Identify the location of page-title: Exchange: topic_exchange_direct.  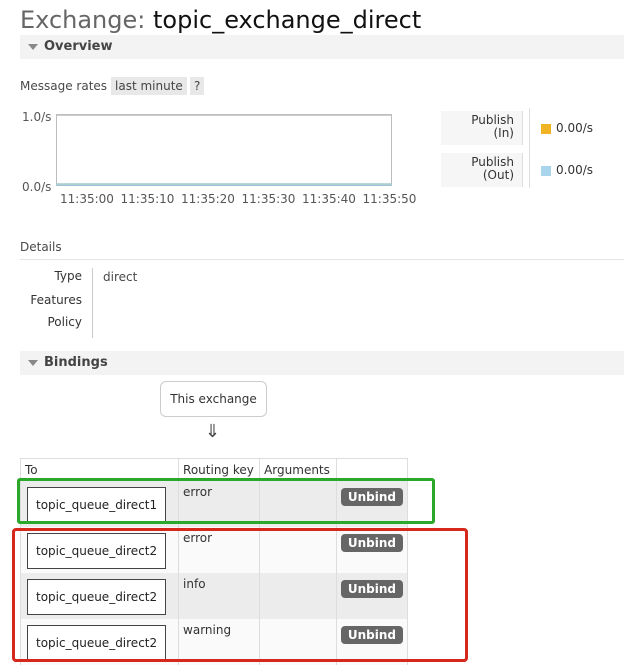
(220, 20).